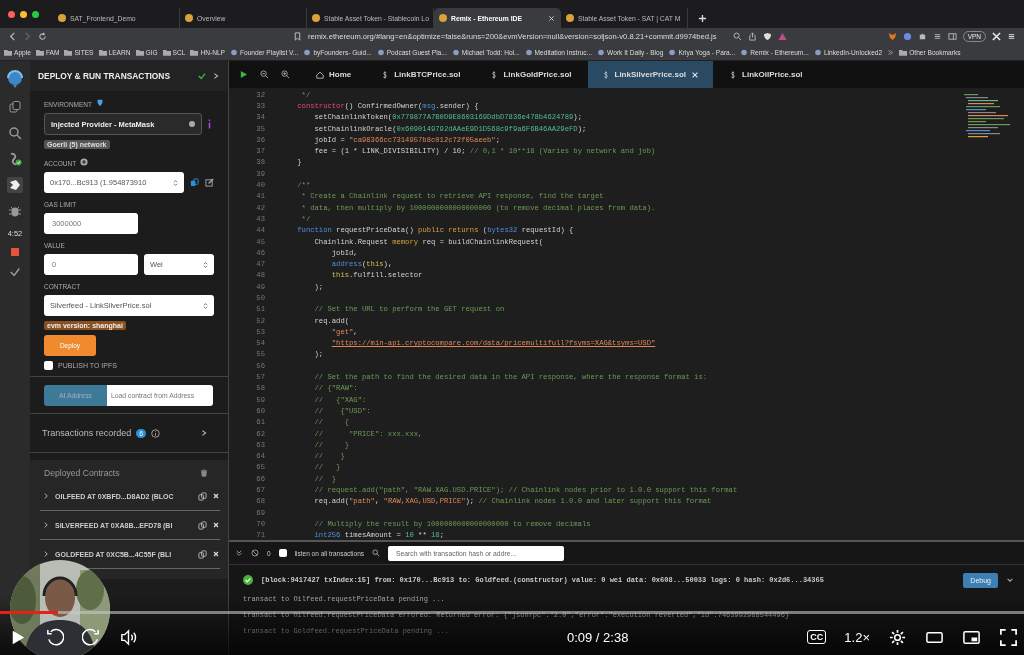  I want to click on maximize-window-icon, so click(35, 14).